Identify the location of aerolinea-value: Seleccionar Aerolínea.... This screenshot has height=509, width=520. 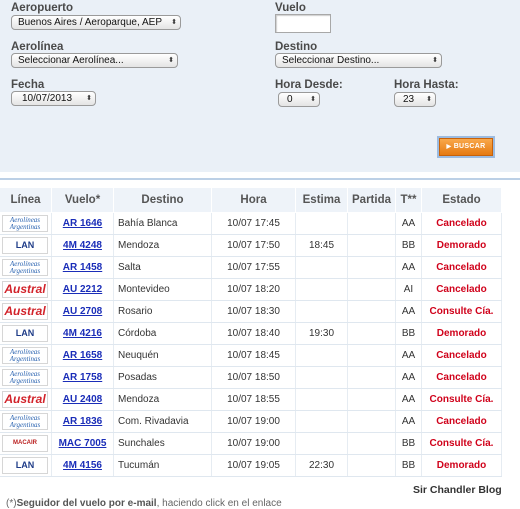
(71, 60).